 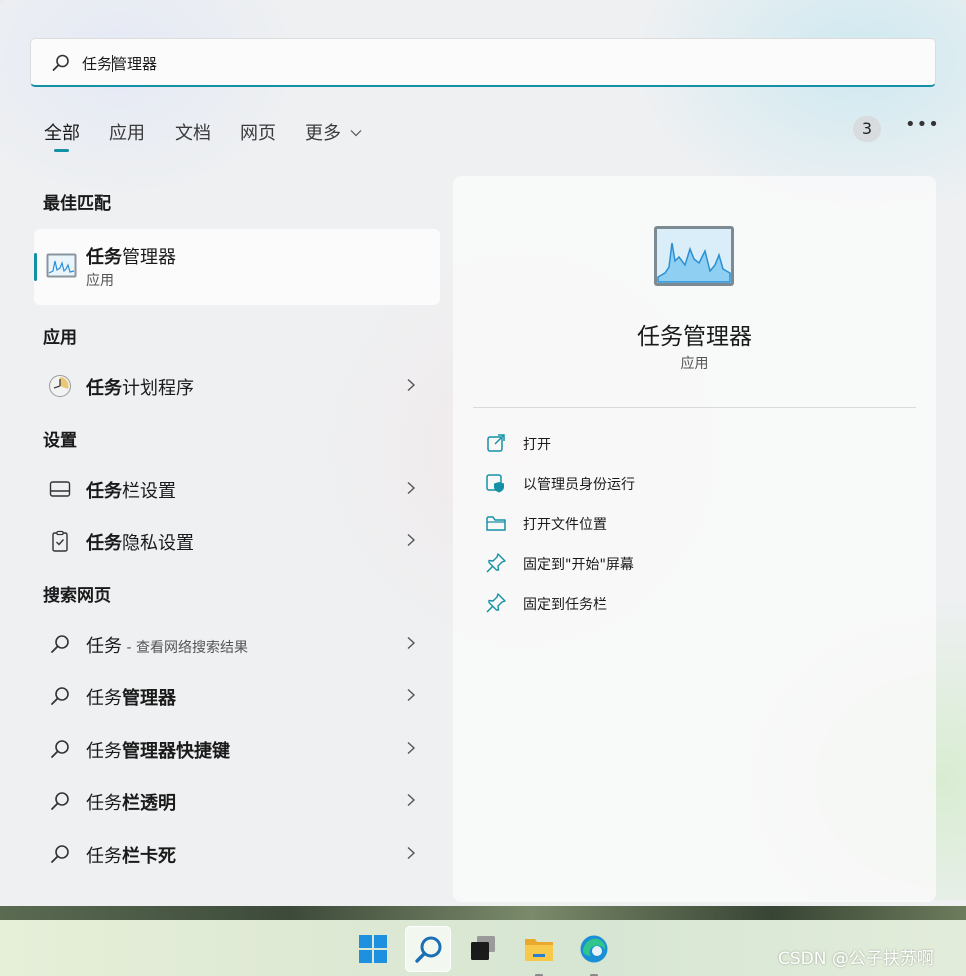 I want to click on file-explorer-button, so click(x=539, y=951).